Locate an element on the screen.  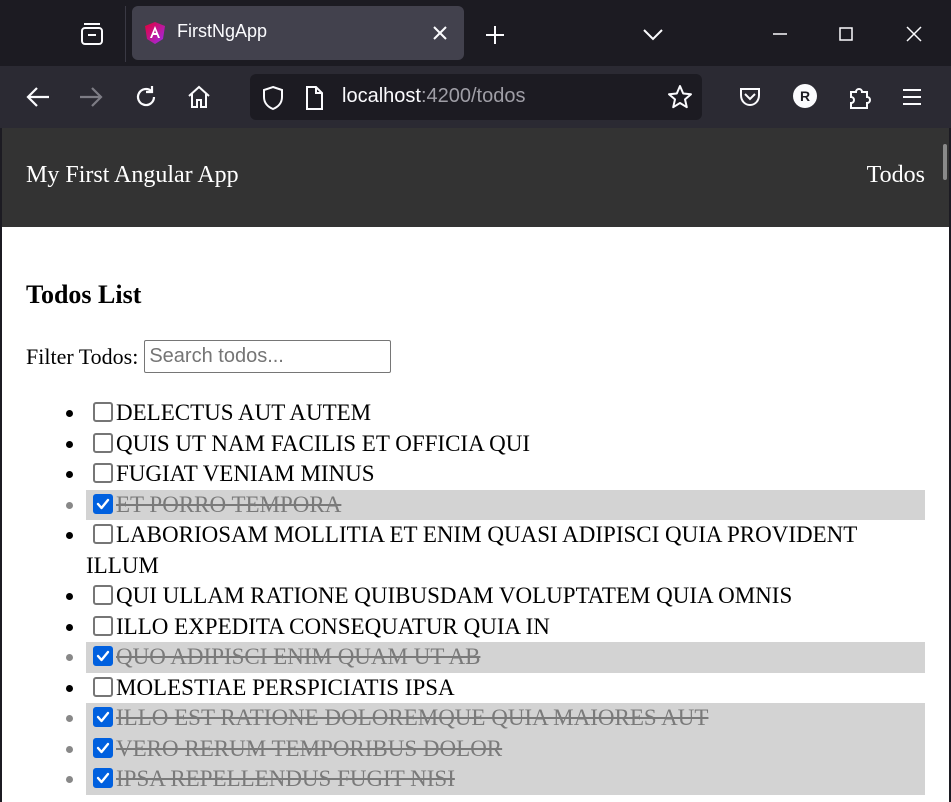
list-all-tabs-button is located at coordinates (653, 35).